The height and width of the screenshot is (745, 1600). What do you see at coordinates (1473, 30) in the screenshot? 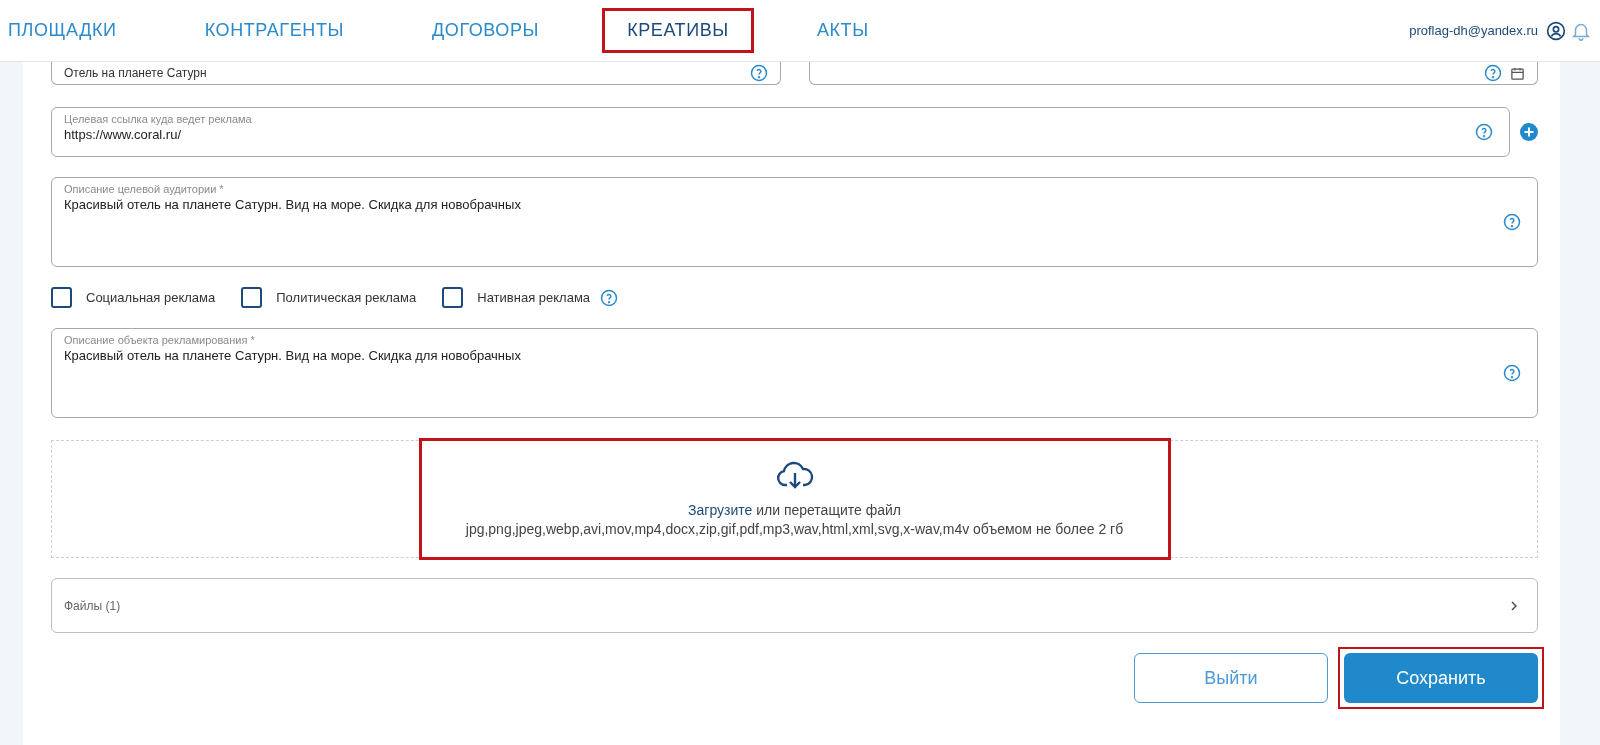
I see `user-email: proflag-dh@yandex.ru` at bounding box center [1473, 30].